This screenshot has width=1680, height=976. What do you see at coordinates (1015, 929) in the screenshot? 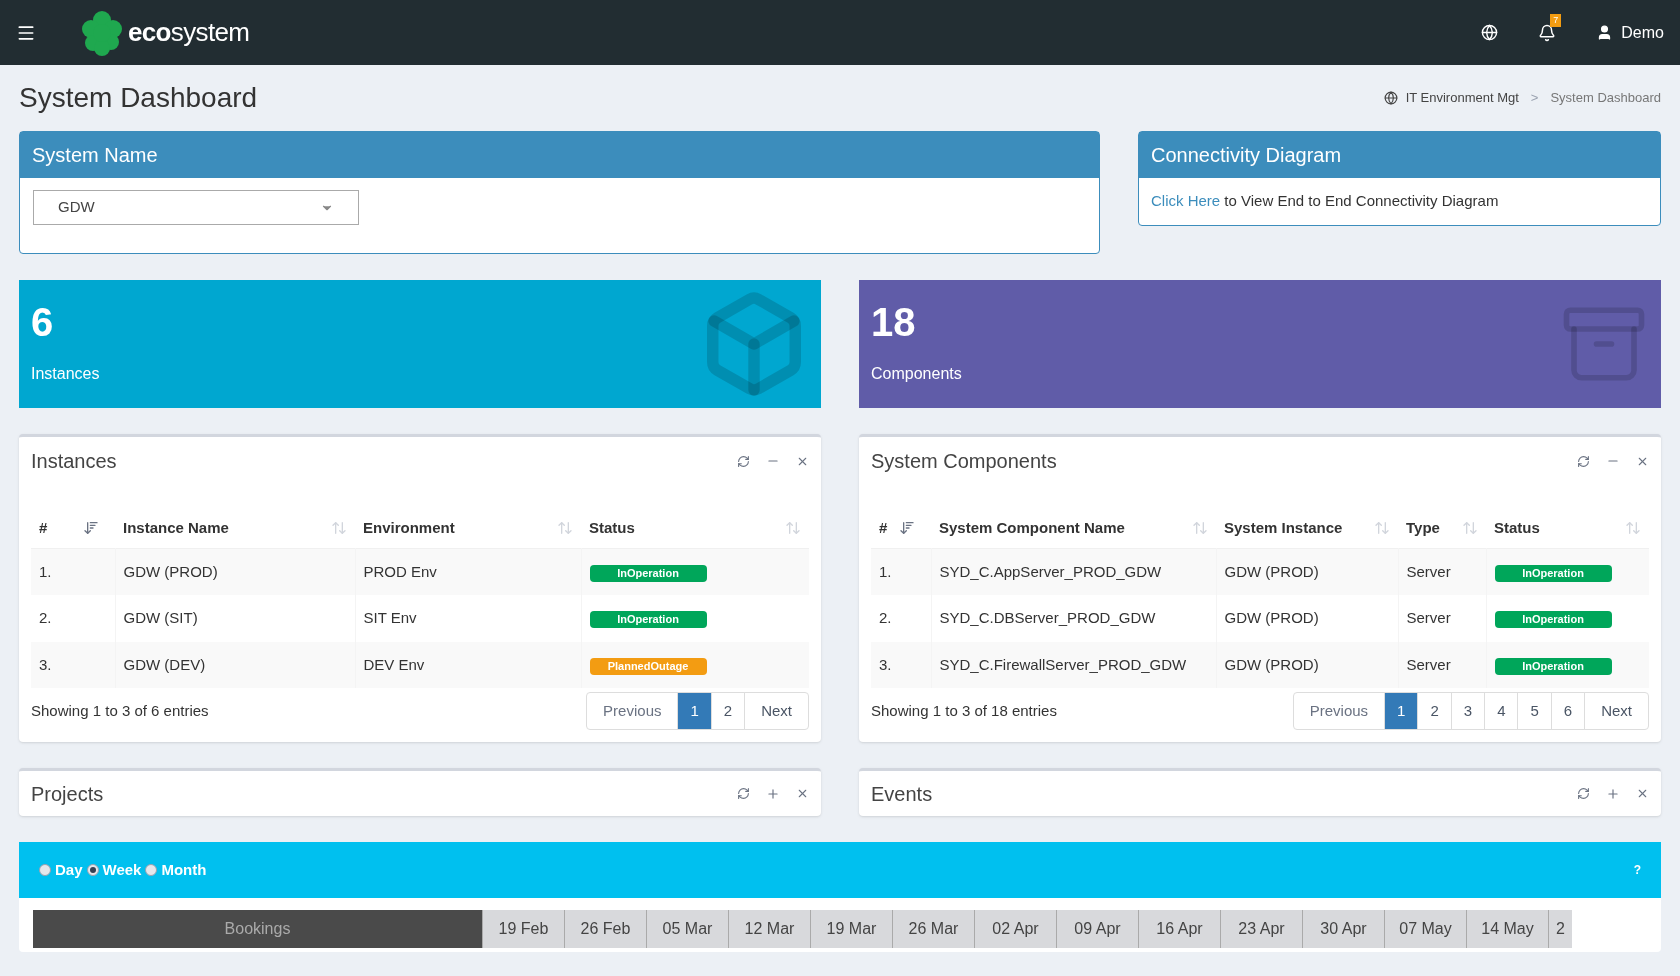
I see `week-header: 02 Apr` at bounding box center [1015, 929].